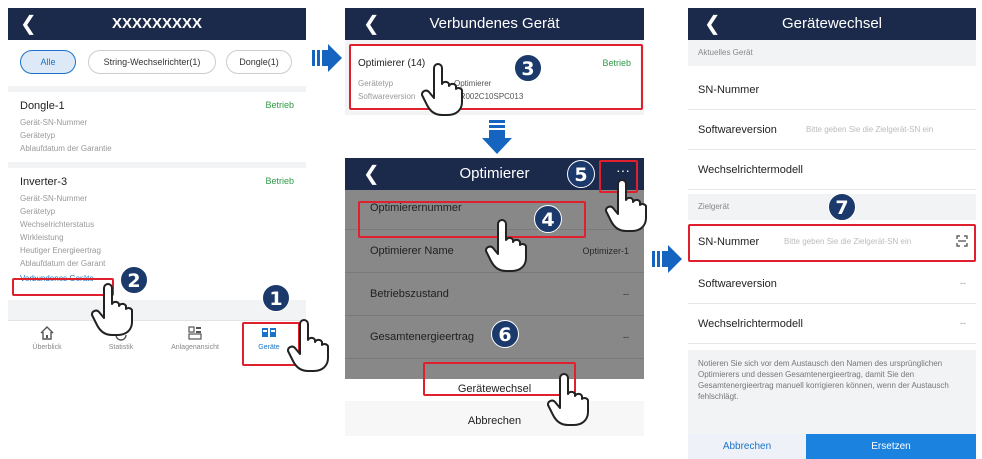  I want to click on filter-all: Alle, so click(48, 62).